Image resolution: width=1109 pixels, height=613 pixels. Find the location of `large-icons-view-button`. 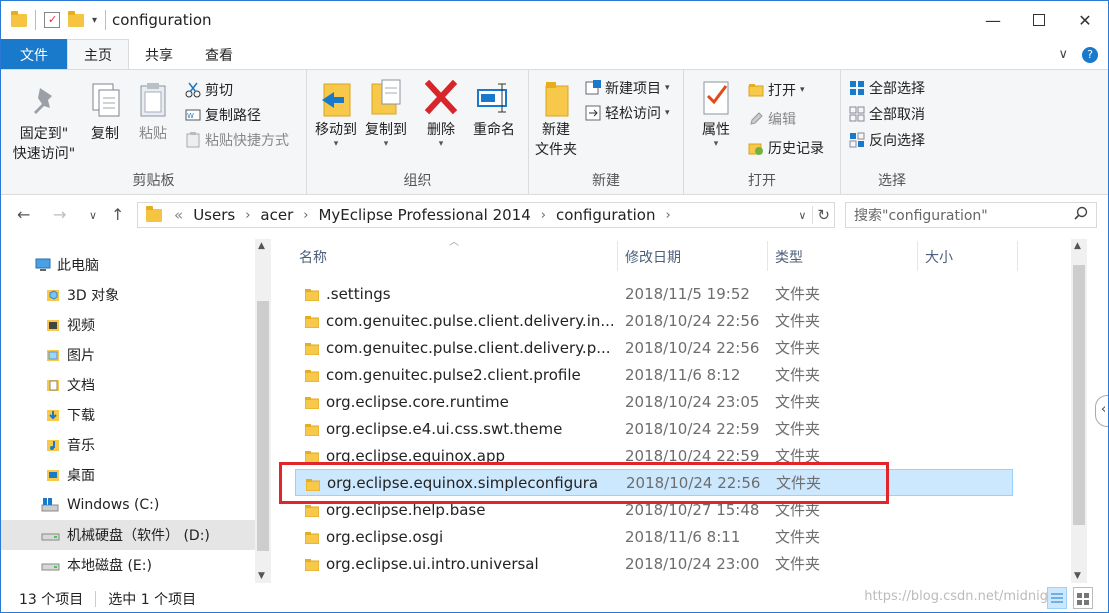

large-icons-view-button is located at coordinates (1083, 598).